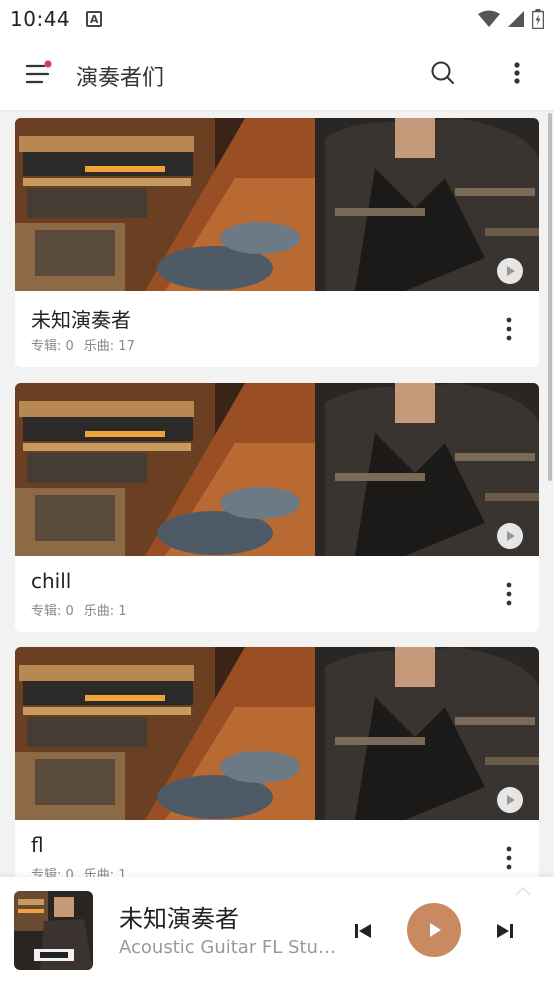 The width and height of the screenshot is (554, 984). I want to click on album-art, so click(53, 930).